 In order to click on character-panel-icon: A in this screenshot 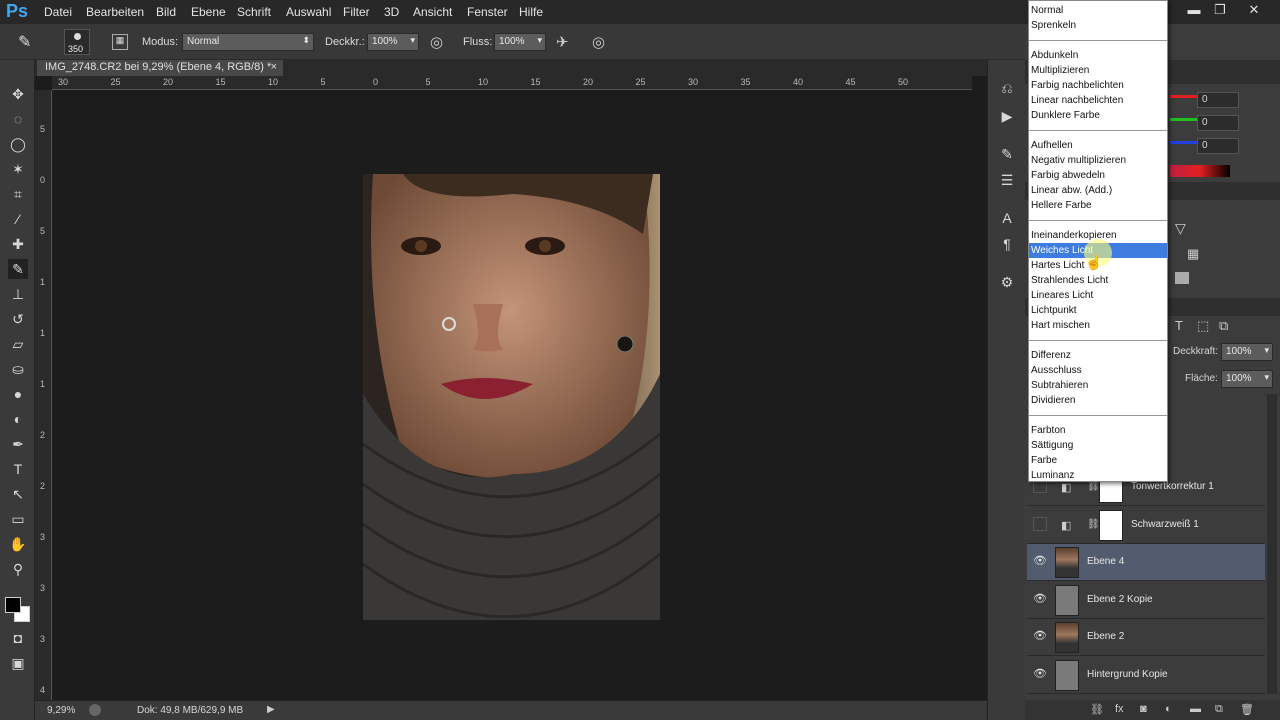, I will do `click(1007, 220)`.